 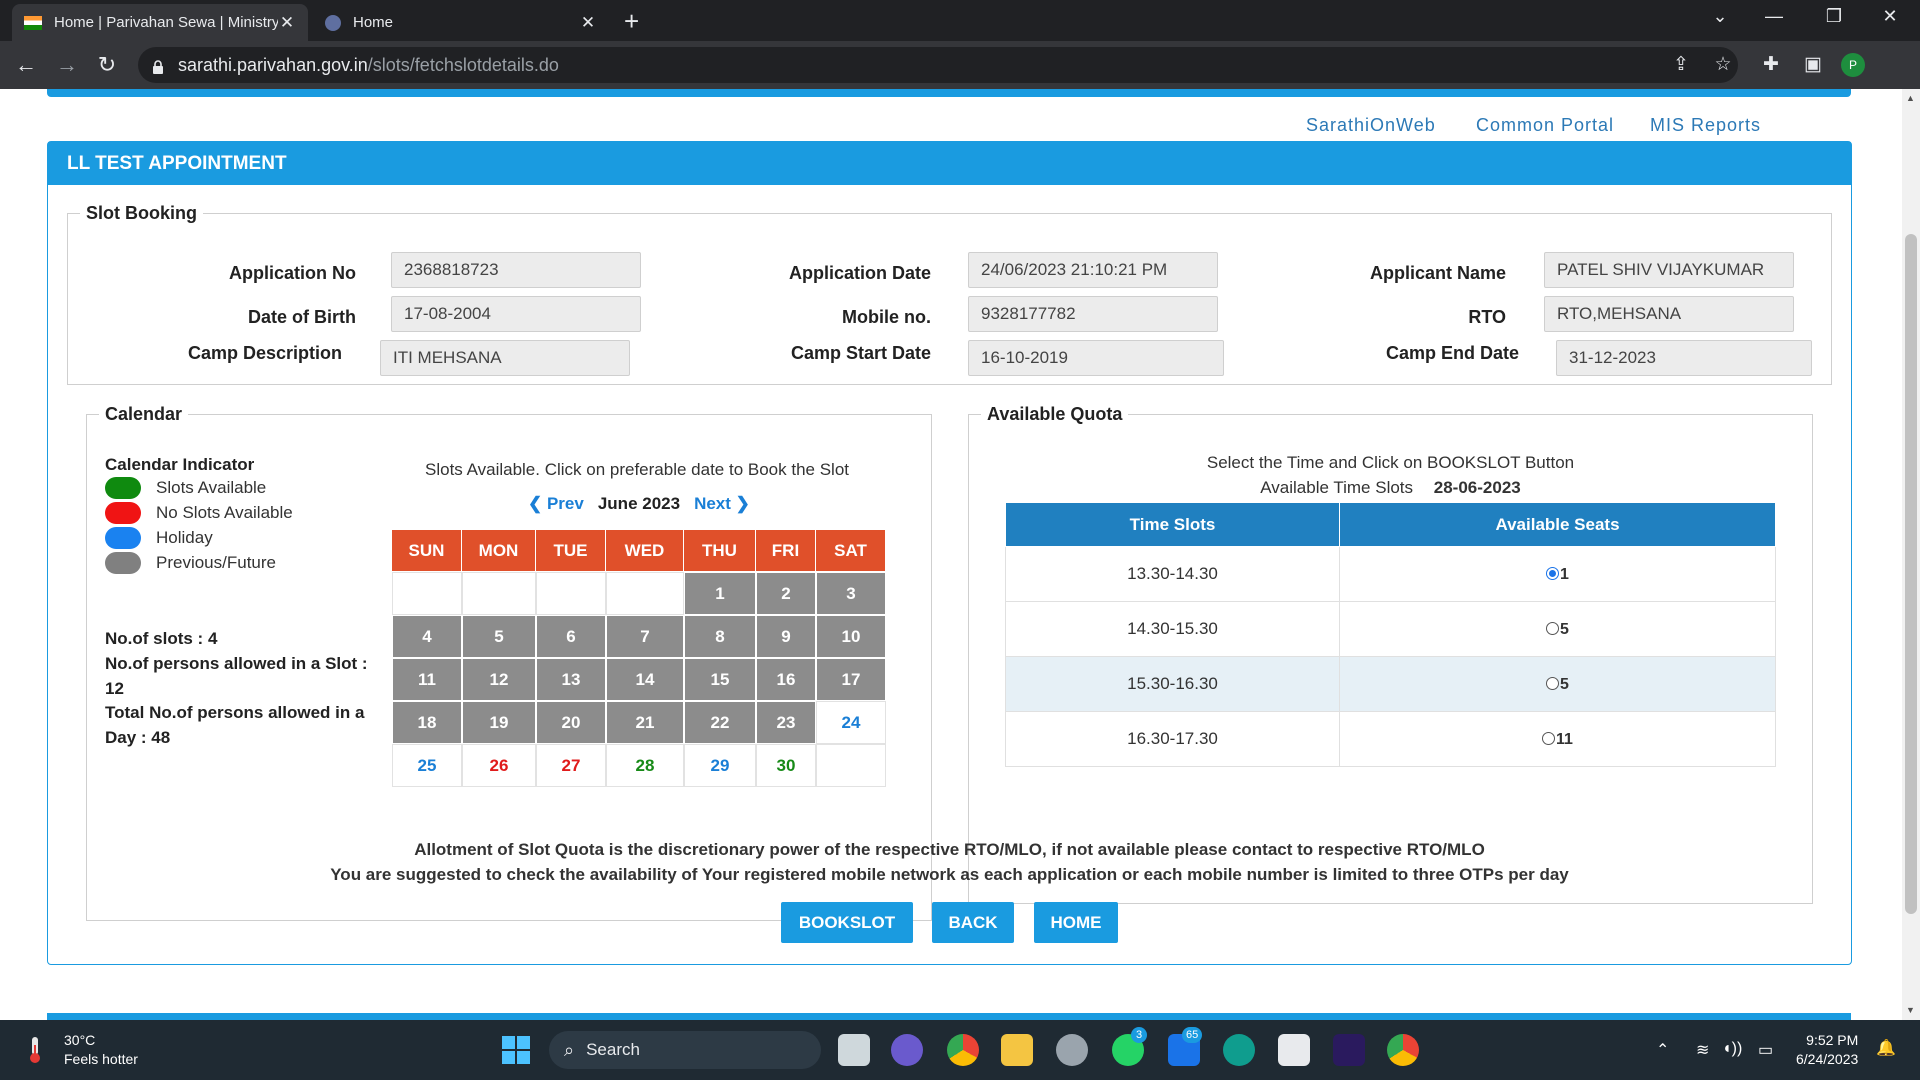 I want to click on rto-field: RTO,MEHSANA, so click(x=1669, y=314).